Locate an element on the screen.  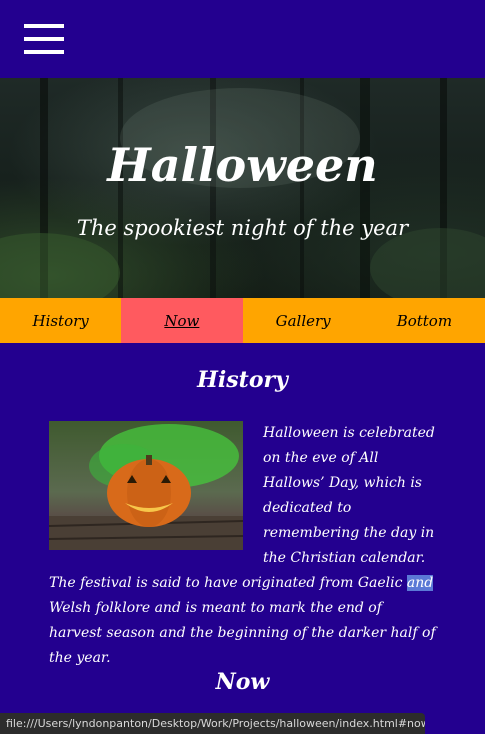
section-nav: History Now Gallery Bottom is located at coordinates (242, 320).